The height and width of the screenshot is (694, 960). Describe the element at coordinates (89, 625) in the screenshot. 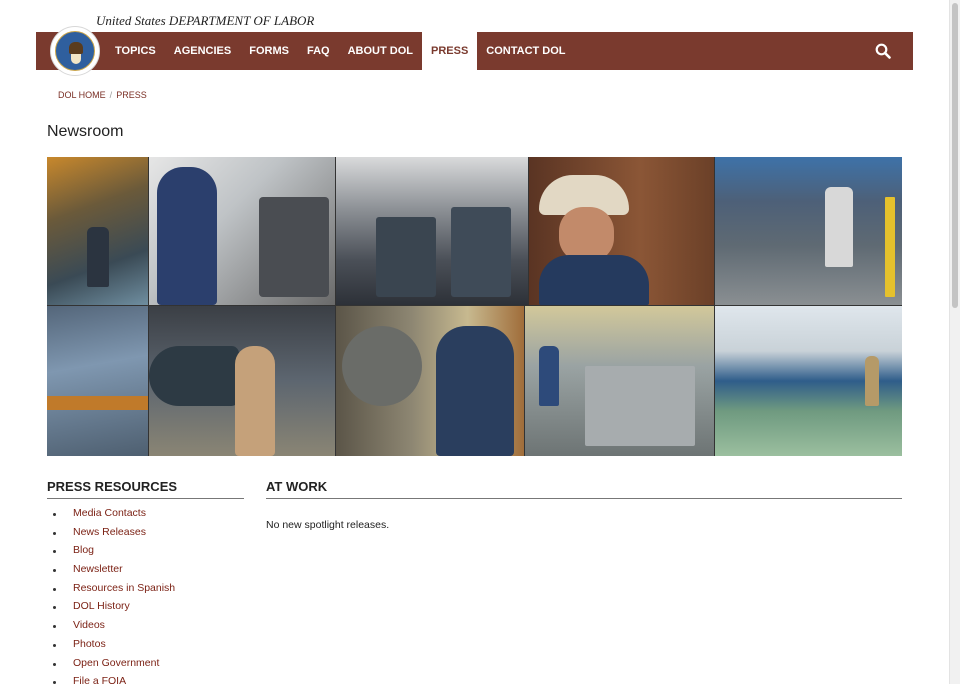

I see `videos-link: Videos` at that location.